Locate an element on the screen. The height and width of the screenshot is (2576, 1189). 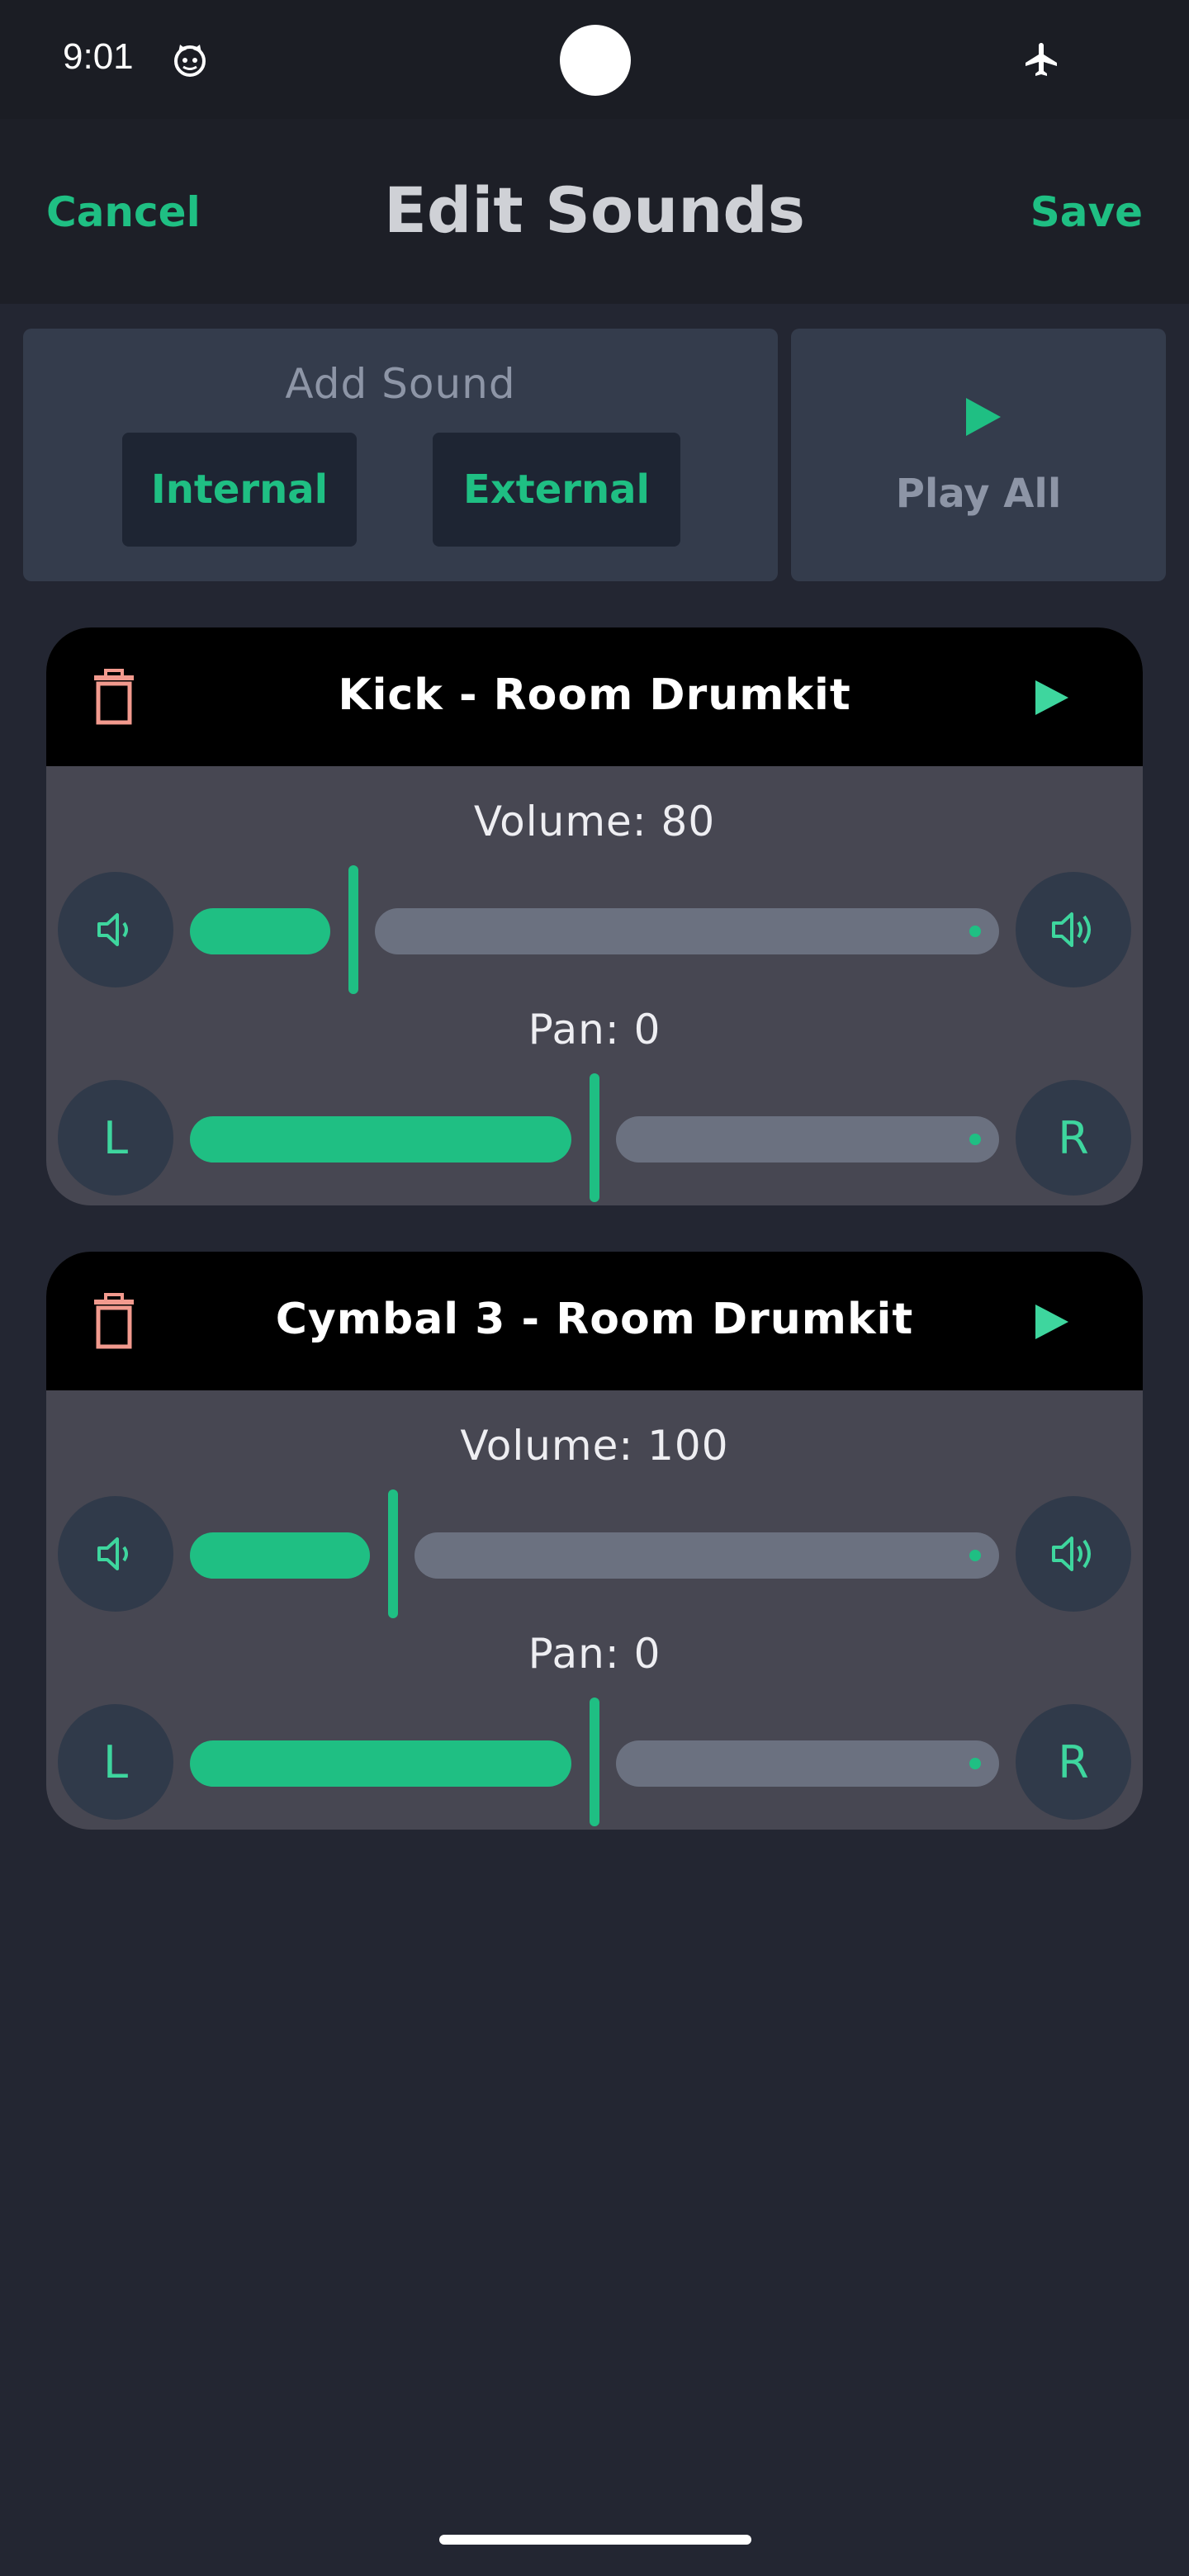
home-indicator is located at coordinates (595, 2540).